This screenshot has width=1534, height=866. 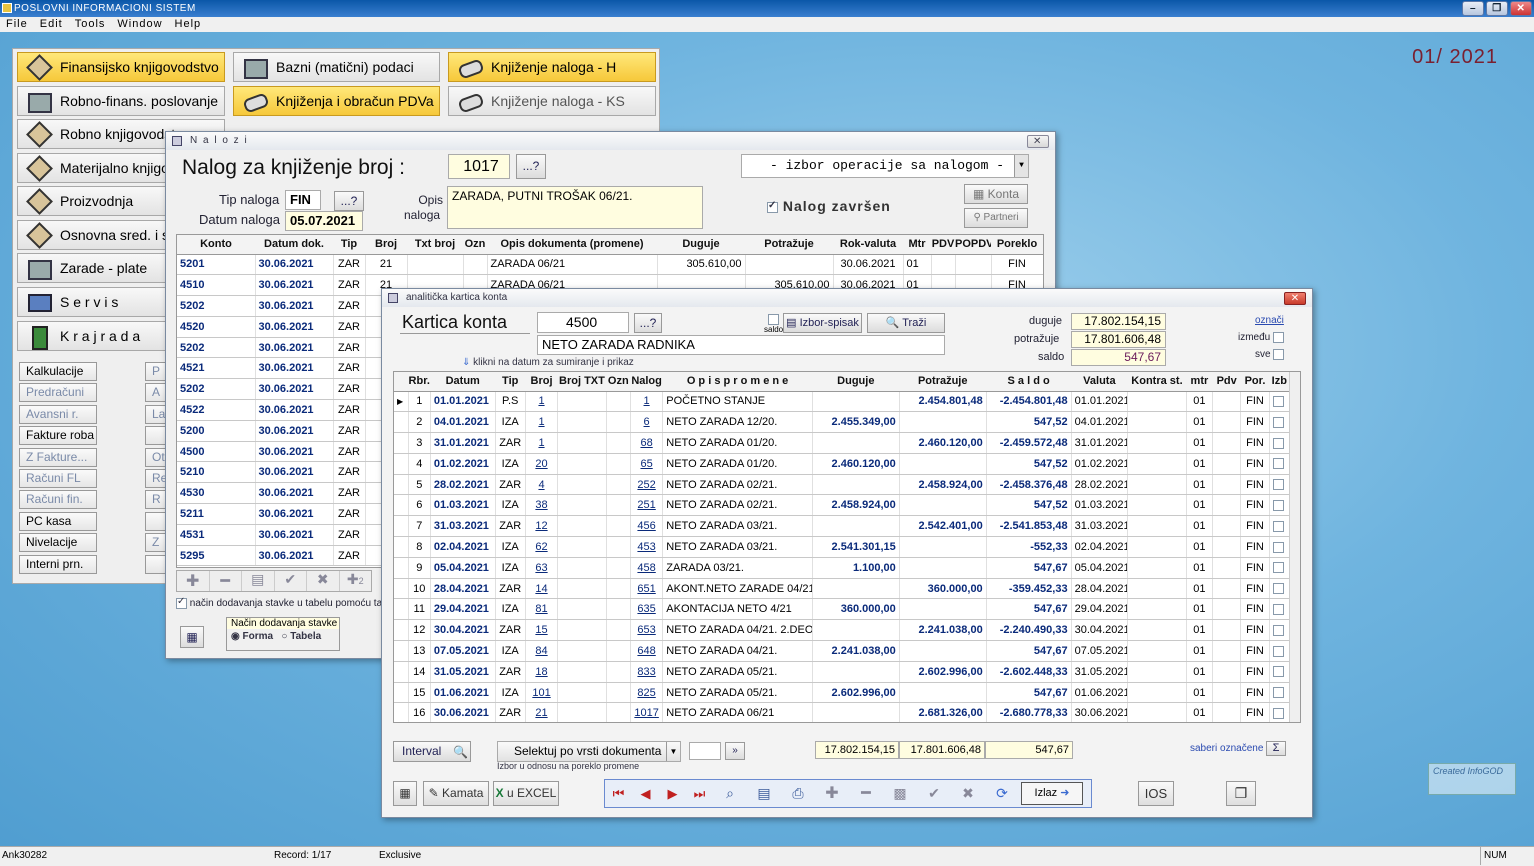 What do you see at coordinates (772, 206) in the screenshot?
I see `nalog-zavrsen-checkbox` at bounding box center [772, 206].